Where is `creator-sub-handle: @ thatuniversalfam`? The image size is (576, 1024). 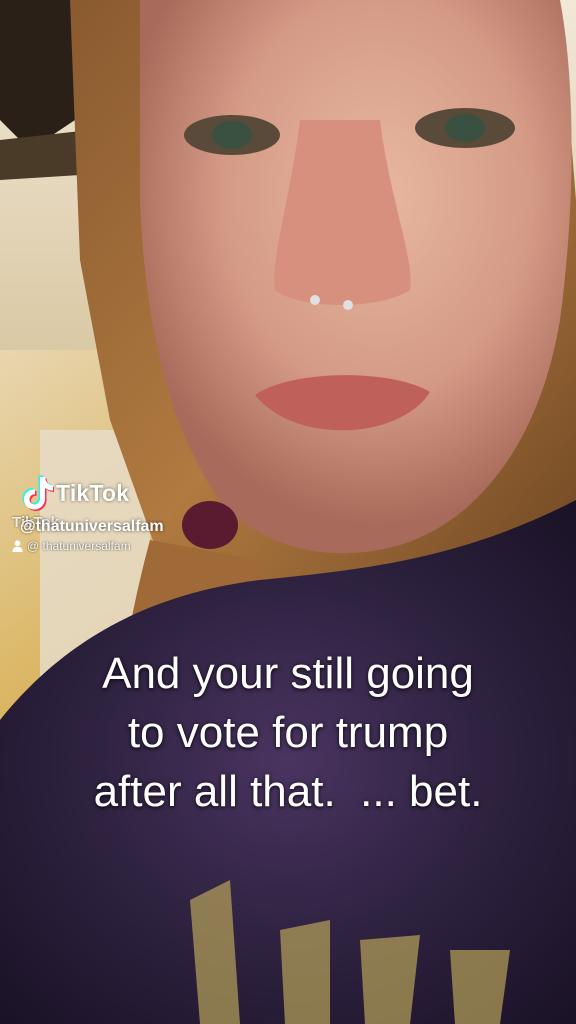 creator-sub-handle: @ thatuniversalfam is located at coordinates (79, 546).